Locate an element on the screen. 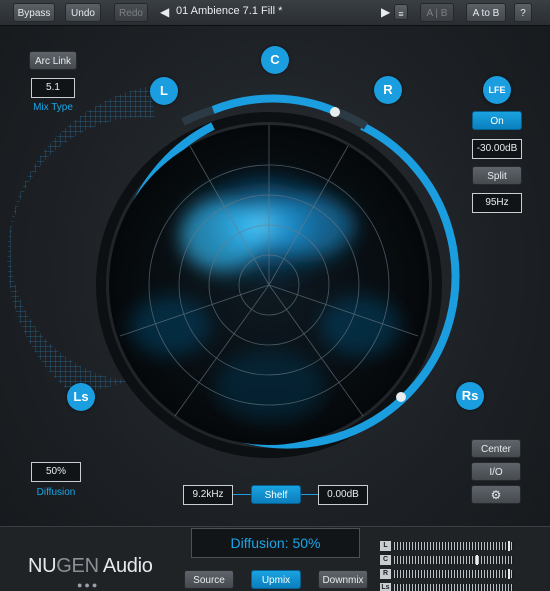 The height and width of the screenshot is (591, 550). preset-list-icon: ≡ is located at coordinates (401, 12).